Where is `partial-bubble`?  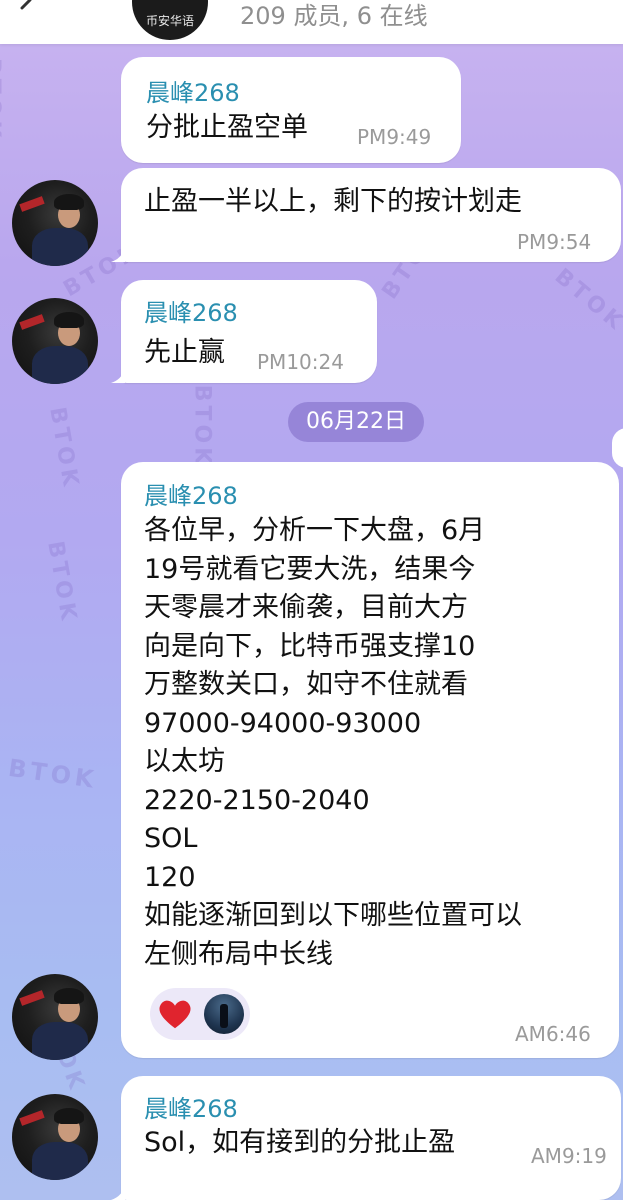 partial-bubble is located at coordinates (617, 448).